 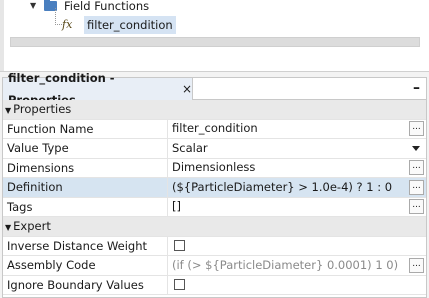 I want to click on tree-row-field-functions: ▼ Field Functions, so click(x=89, y=7).